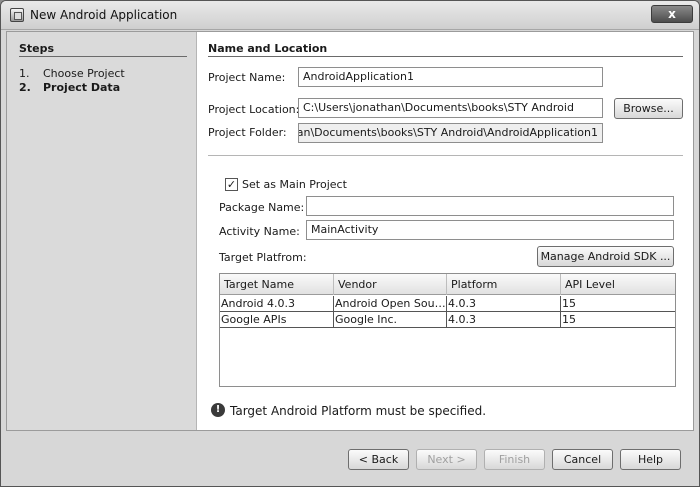 Image resolution: width=700 pixels, height=487 pixels. Describe the element at coordinates (262, 207) in the screenshot. I see `package-name-label: Package Name:` at that location.